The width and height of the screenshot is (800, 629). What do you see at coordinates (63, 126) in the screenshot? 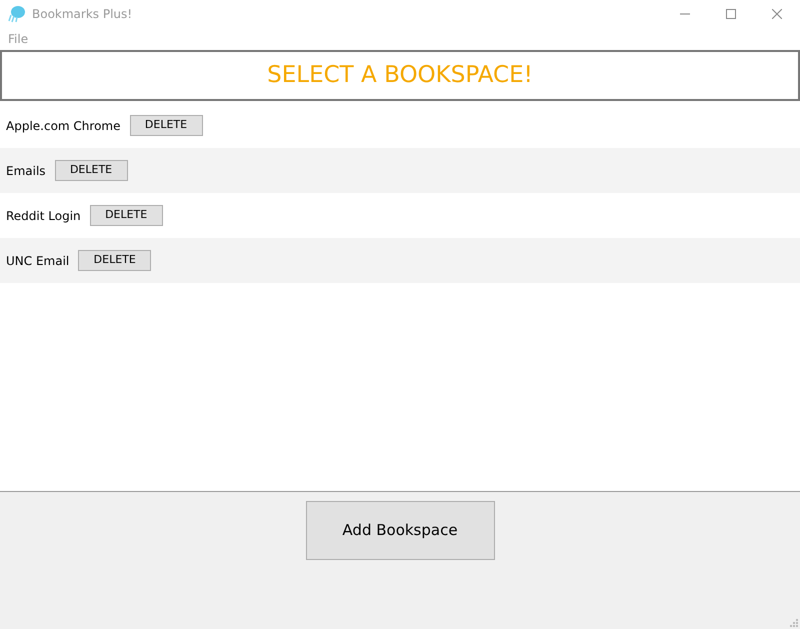
I see `bookspace-name: Apple.com Chrome` at bounding box center [63, 126].